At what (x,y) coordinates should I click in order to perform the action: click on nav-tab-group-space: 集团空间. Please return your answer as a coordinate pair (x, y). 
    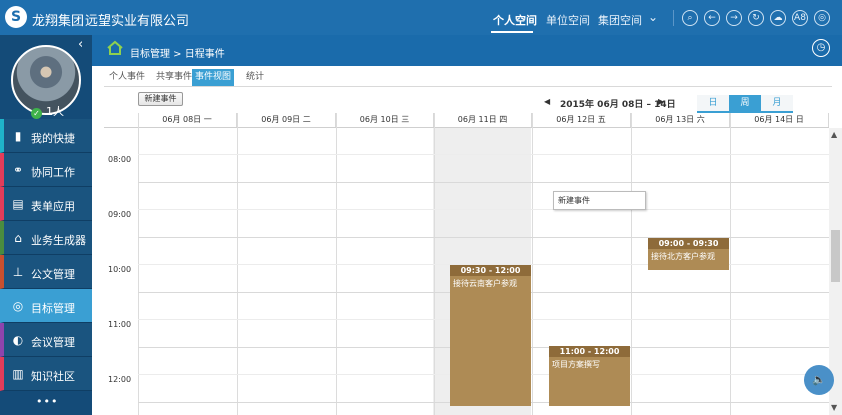
    Looking at the image, I should click on (620, 20).